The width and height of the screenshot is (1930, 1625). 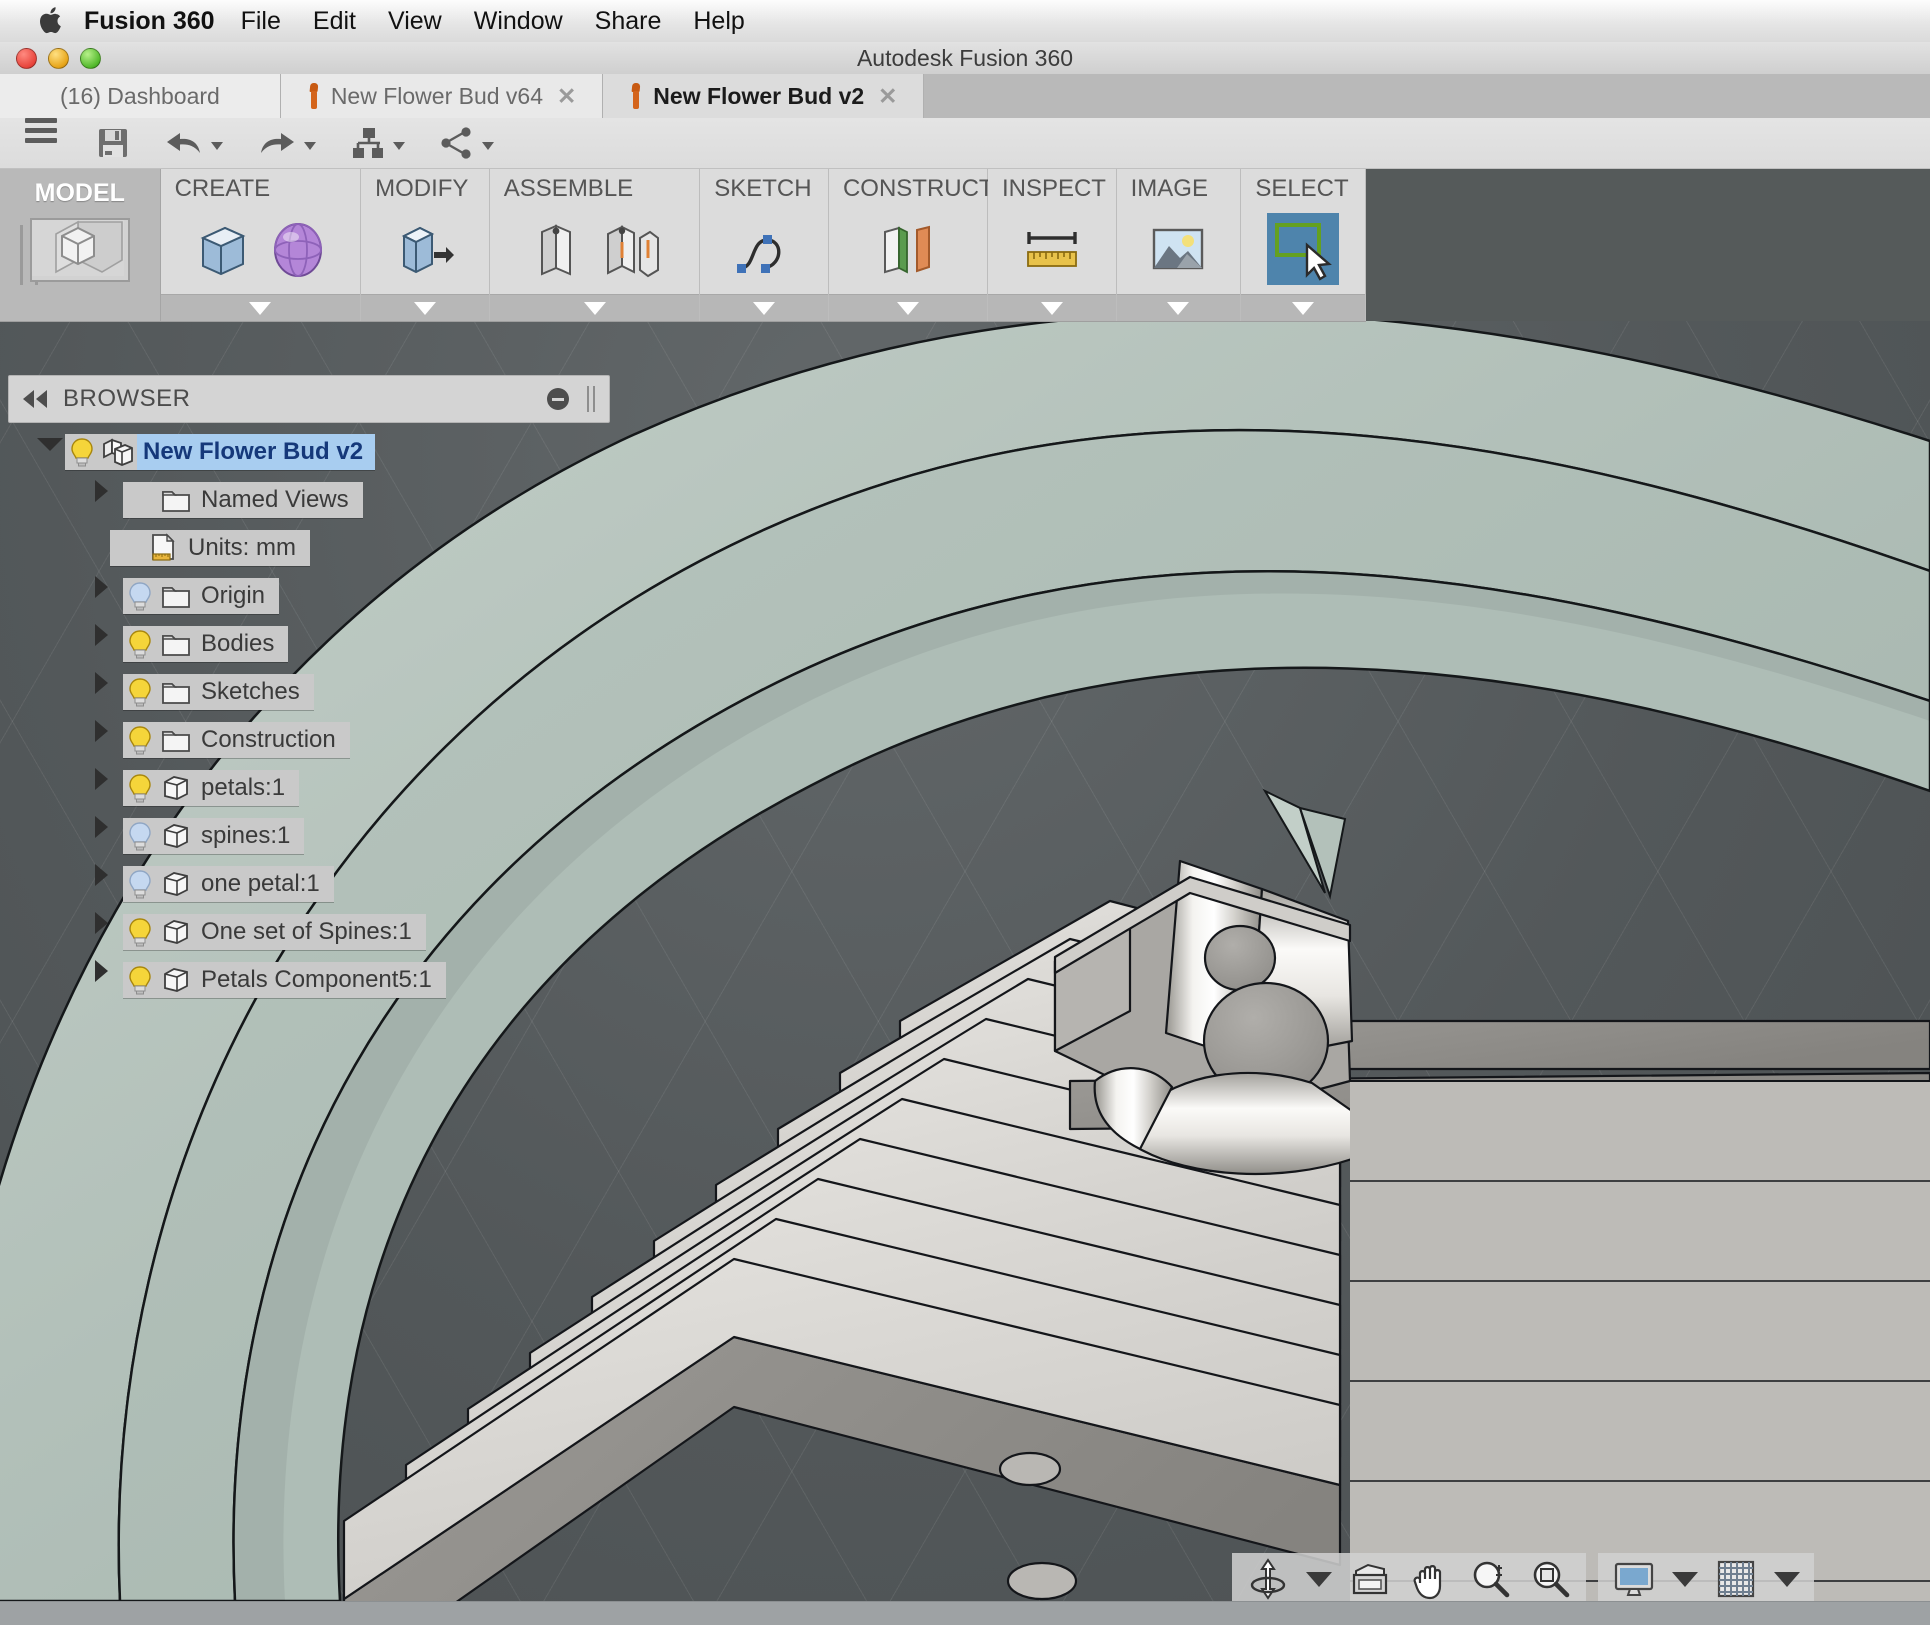 What do you see at coordinates (558, 399) in the screenshot?
I see `minimize-icon` at bounding box center [558, 399].